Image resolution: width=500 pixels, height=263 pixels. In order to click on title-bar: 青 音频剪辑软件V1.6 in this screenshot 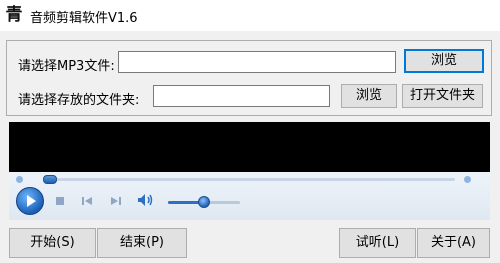, I will do `click(250, 15)`.